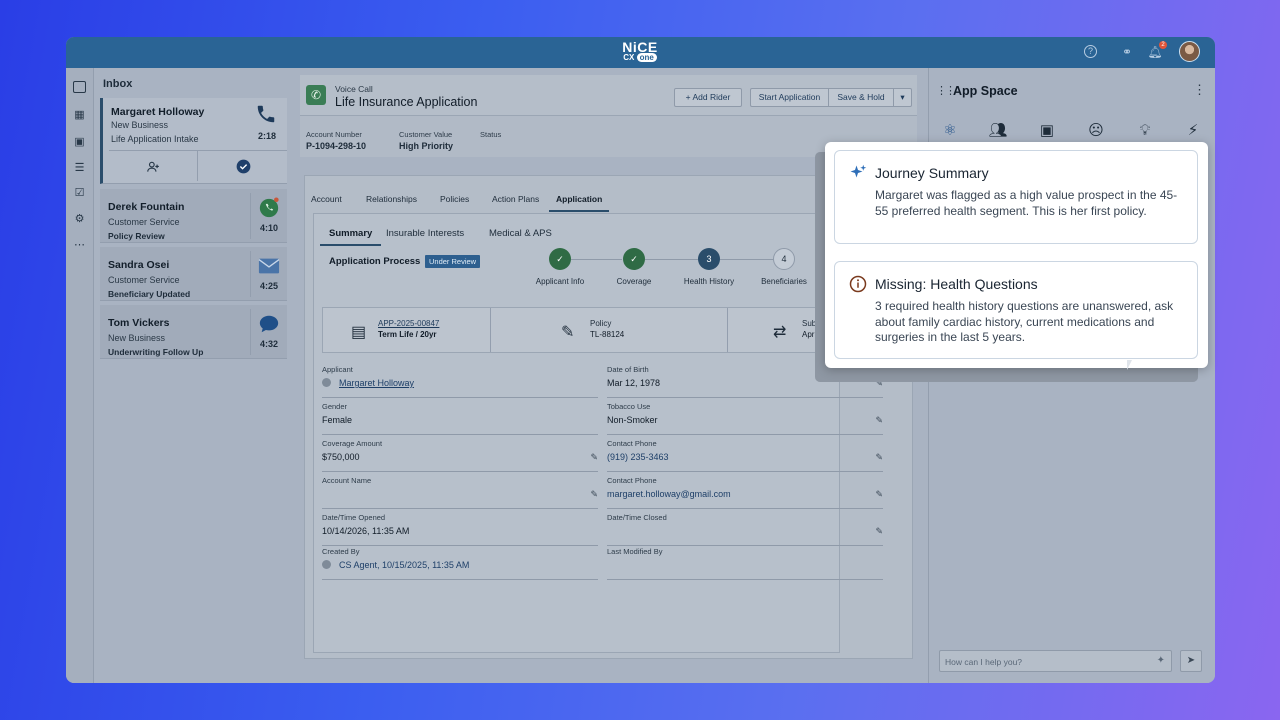 This screenshot has height=720, width=1280. Describe the element at coordinates (366, 531) in the screenshot. I see `field-value: 10/14/2026, 11:35 AM` at that location.